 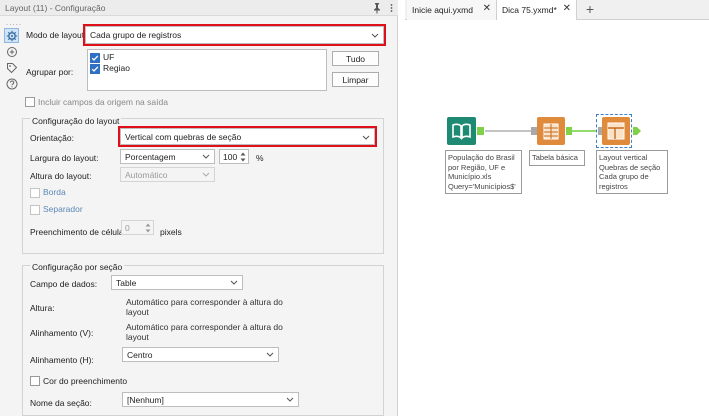 I want to click on include-source-label: Incluir campos da origem na saída, so click(x=103, y=102).